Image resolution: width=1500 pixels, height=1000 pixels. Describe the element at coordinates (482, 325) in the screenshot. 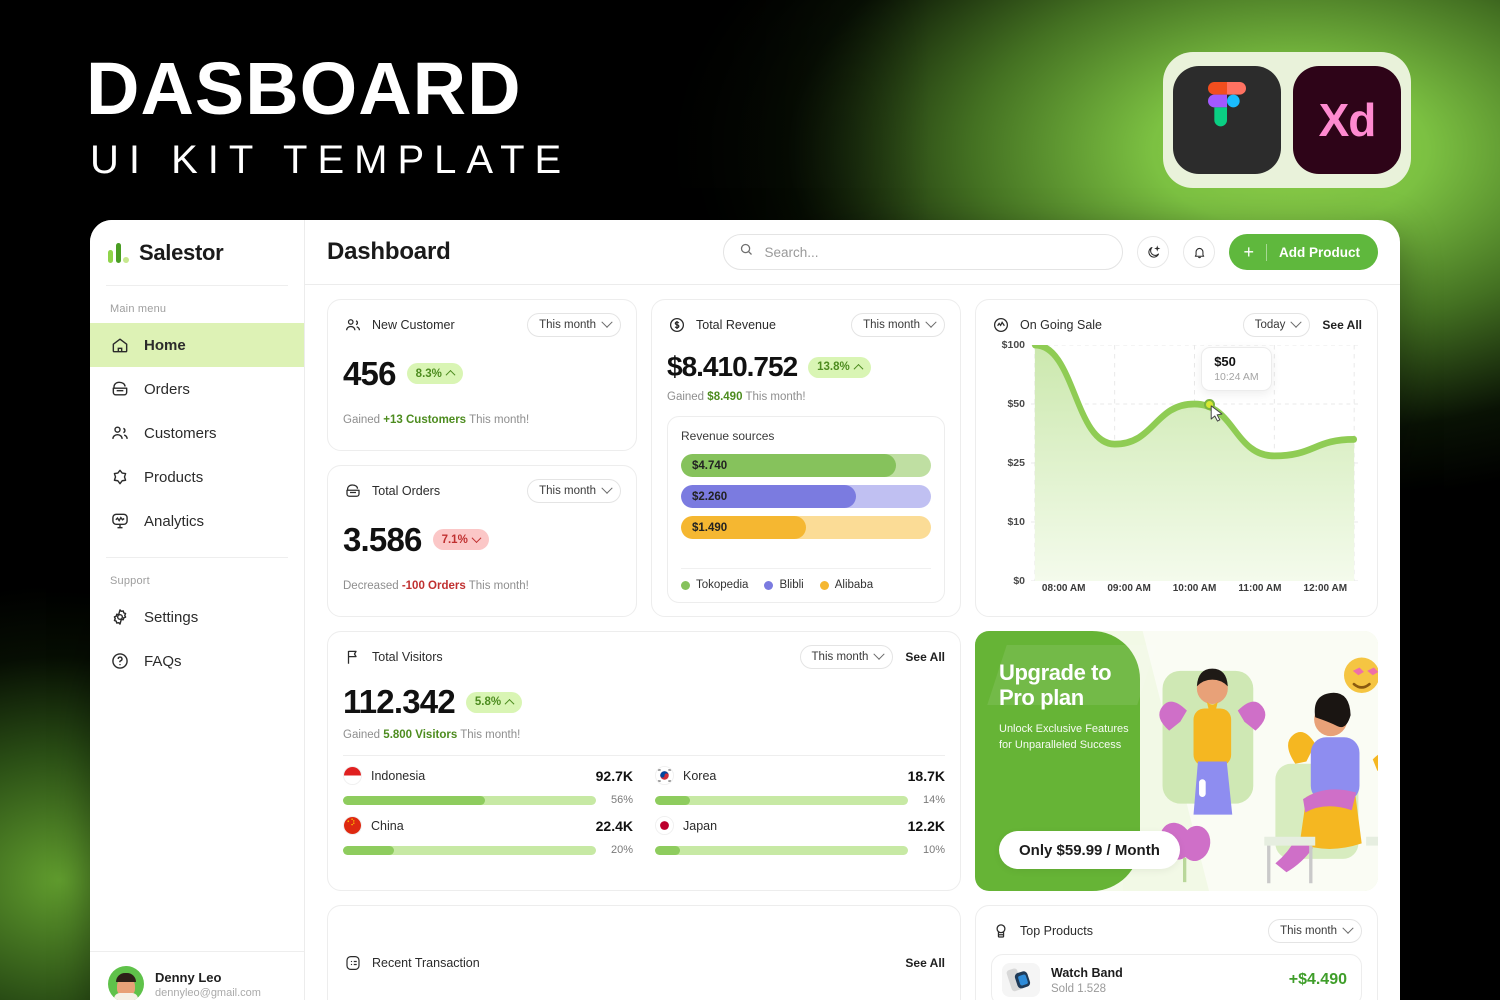

I see `card-header: New Customer This month` at that location.